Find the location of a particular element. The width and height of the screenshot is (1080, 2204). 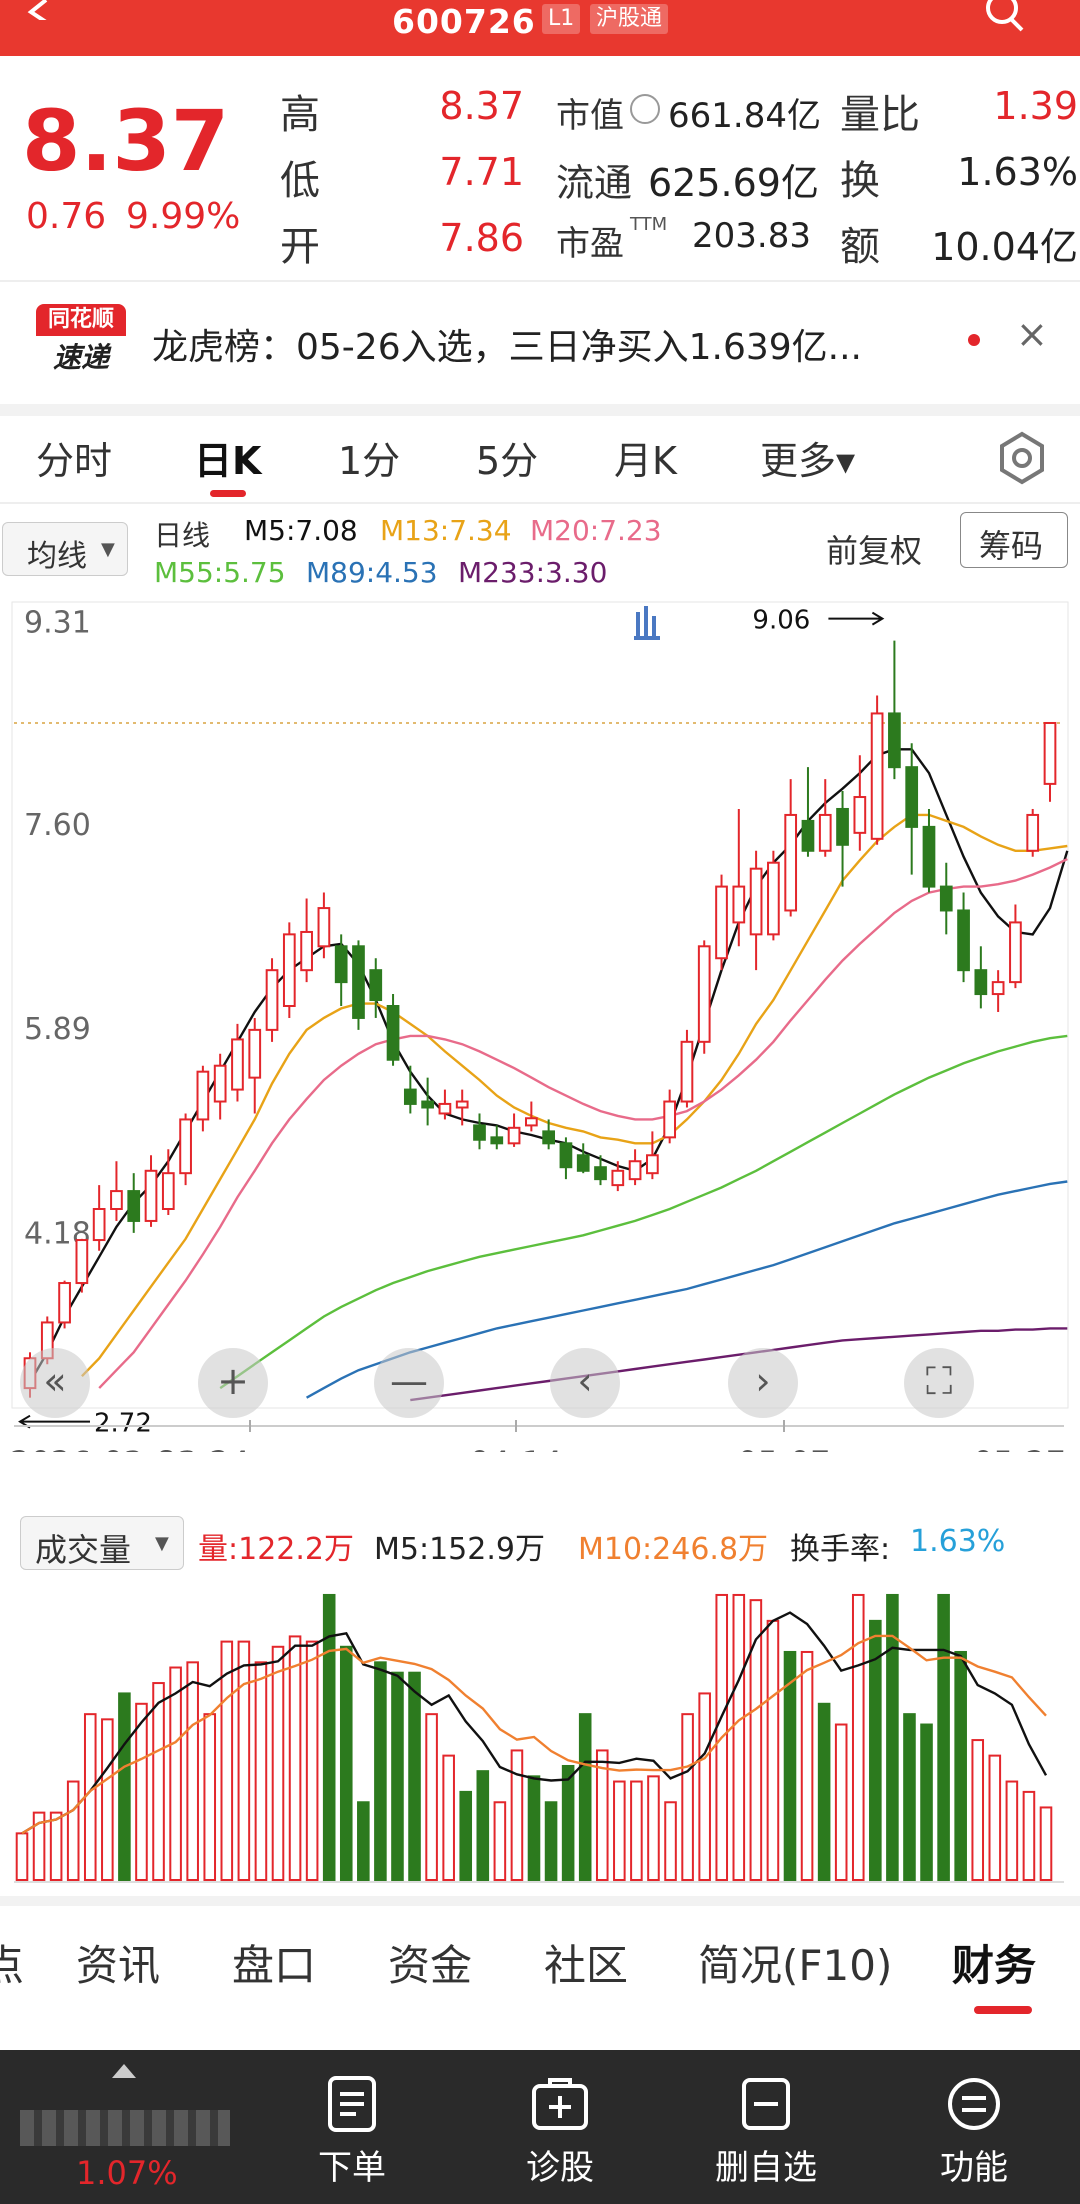

high-value: 8.37 is located at coordinates (481, 106).